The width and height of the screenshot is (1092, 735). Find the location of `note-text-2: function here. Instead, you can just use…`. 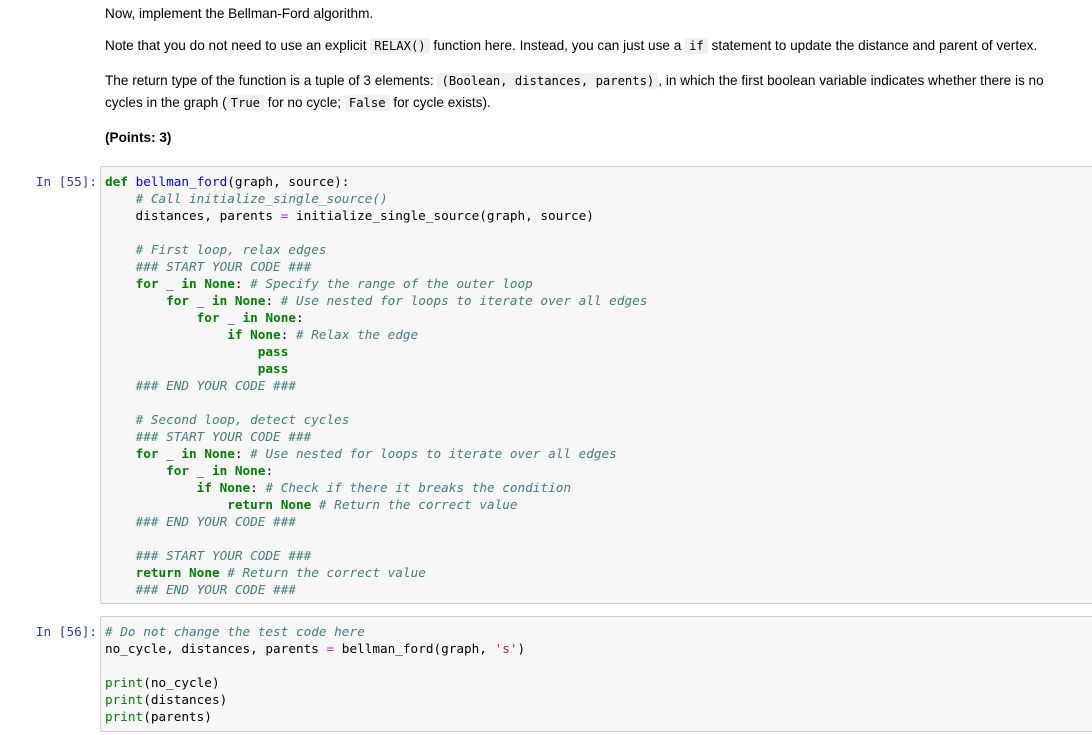

note-text-2: function here. Instead, you can just use… is located at coordinates (557, 45).